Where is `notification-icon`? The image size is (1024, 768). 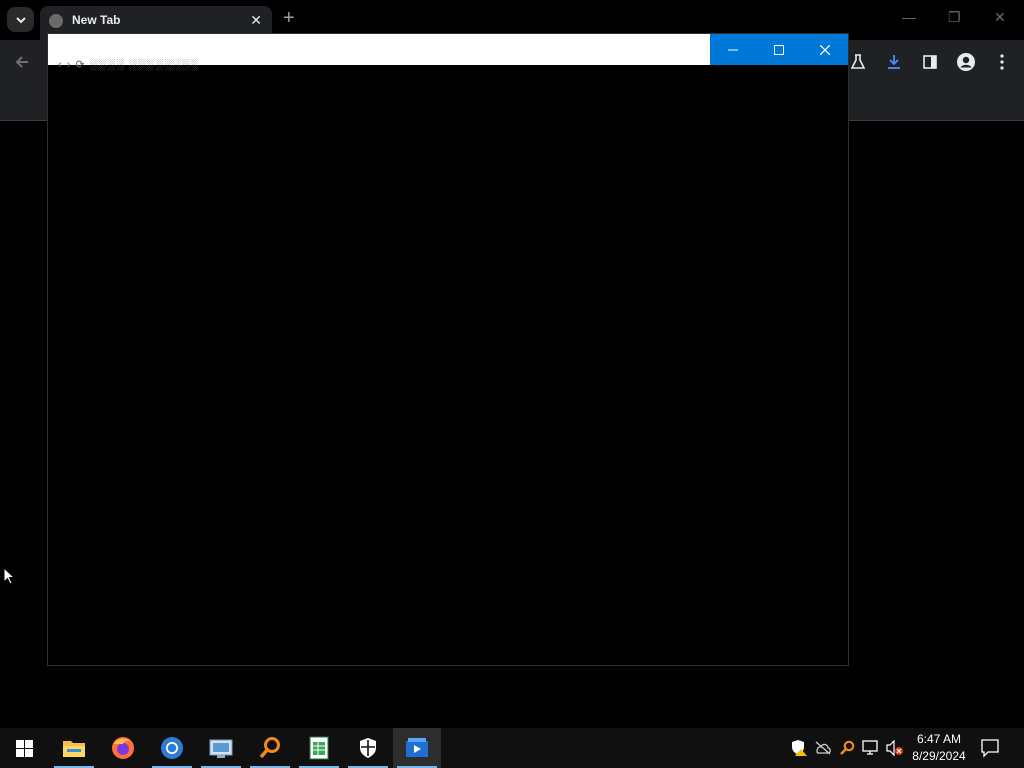 notification-icon is located at coordinates (990, 748).